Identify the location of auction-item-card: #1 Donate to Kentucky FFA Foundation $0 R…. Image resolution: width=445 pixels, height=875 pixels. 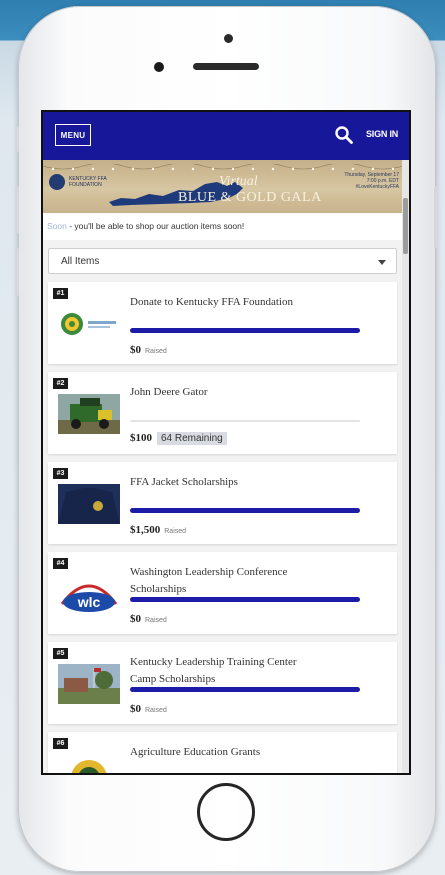
(222, 323).